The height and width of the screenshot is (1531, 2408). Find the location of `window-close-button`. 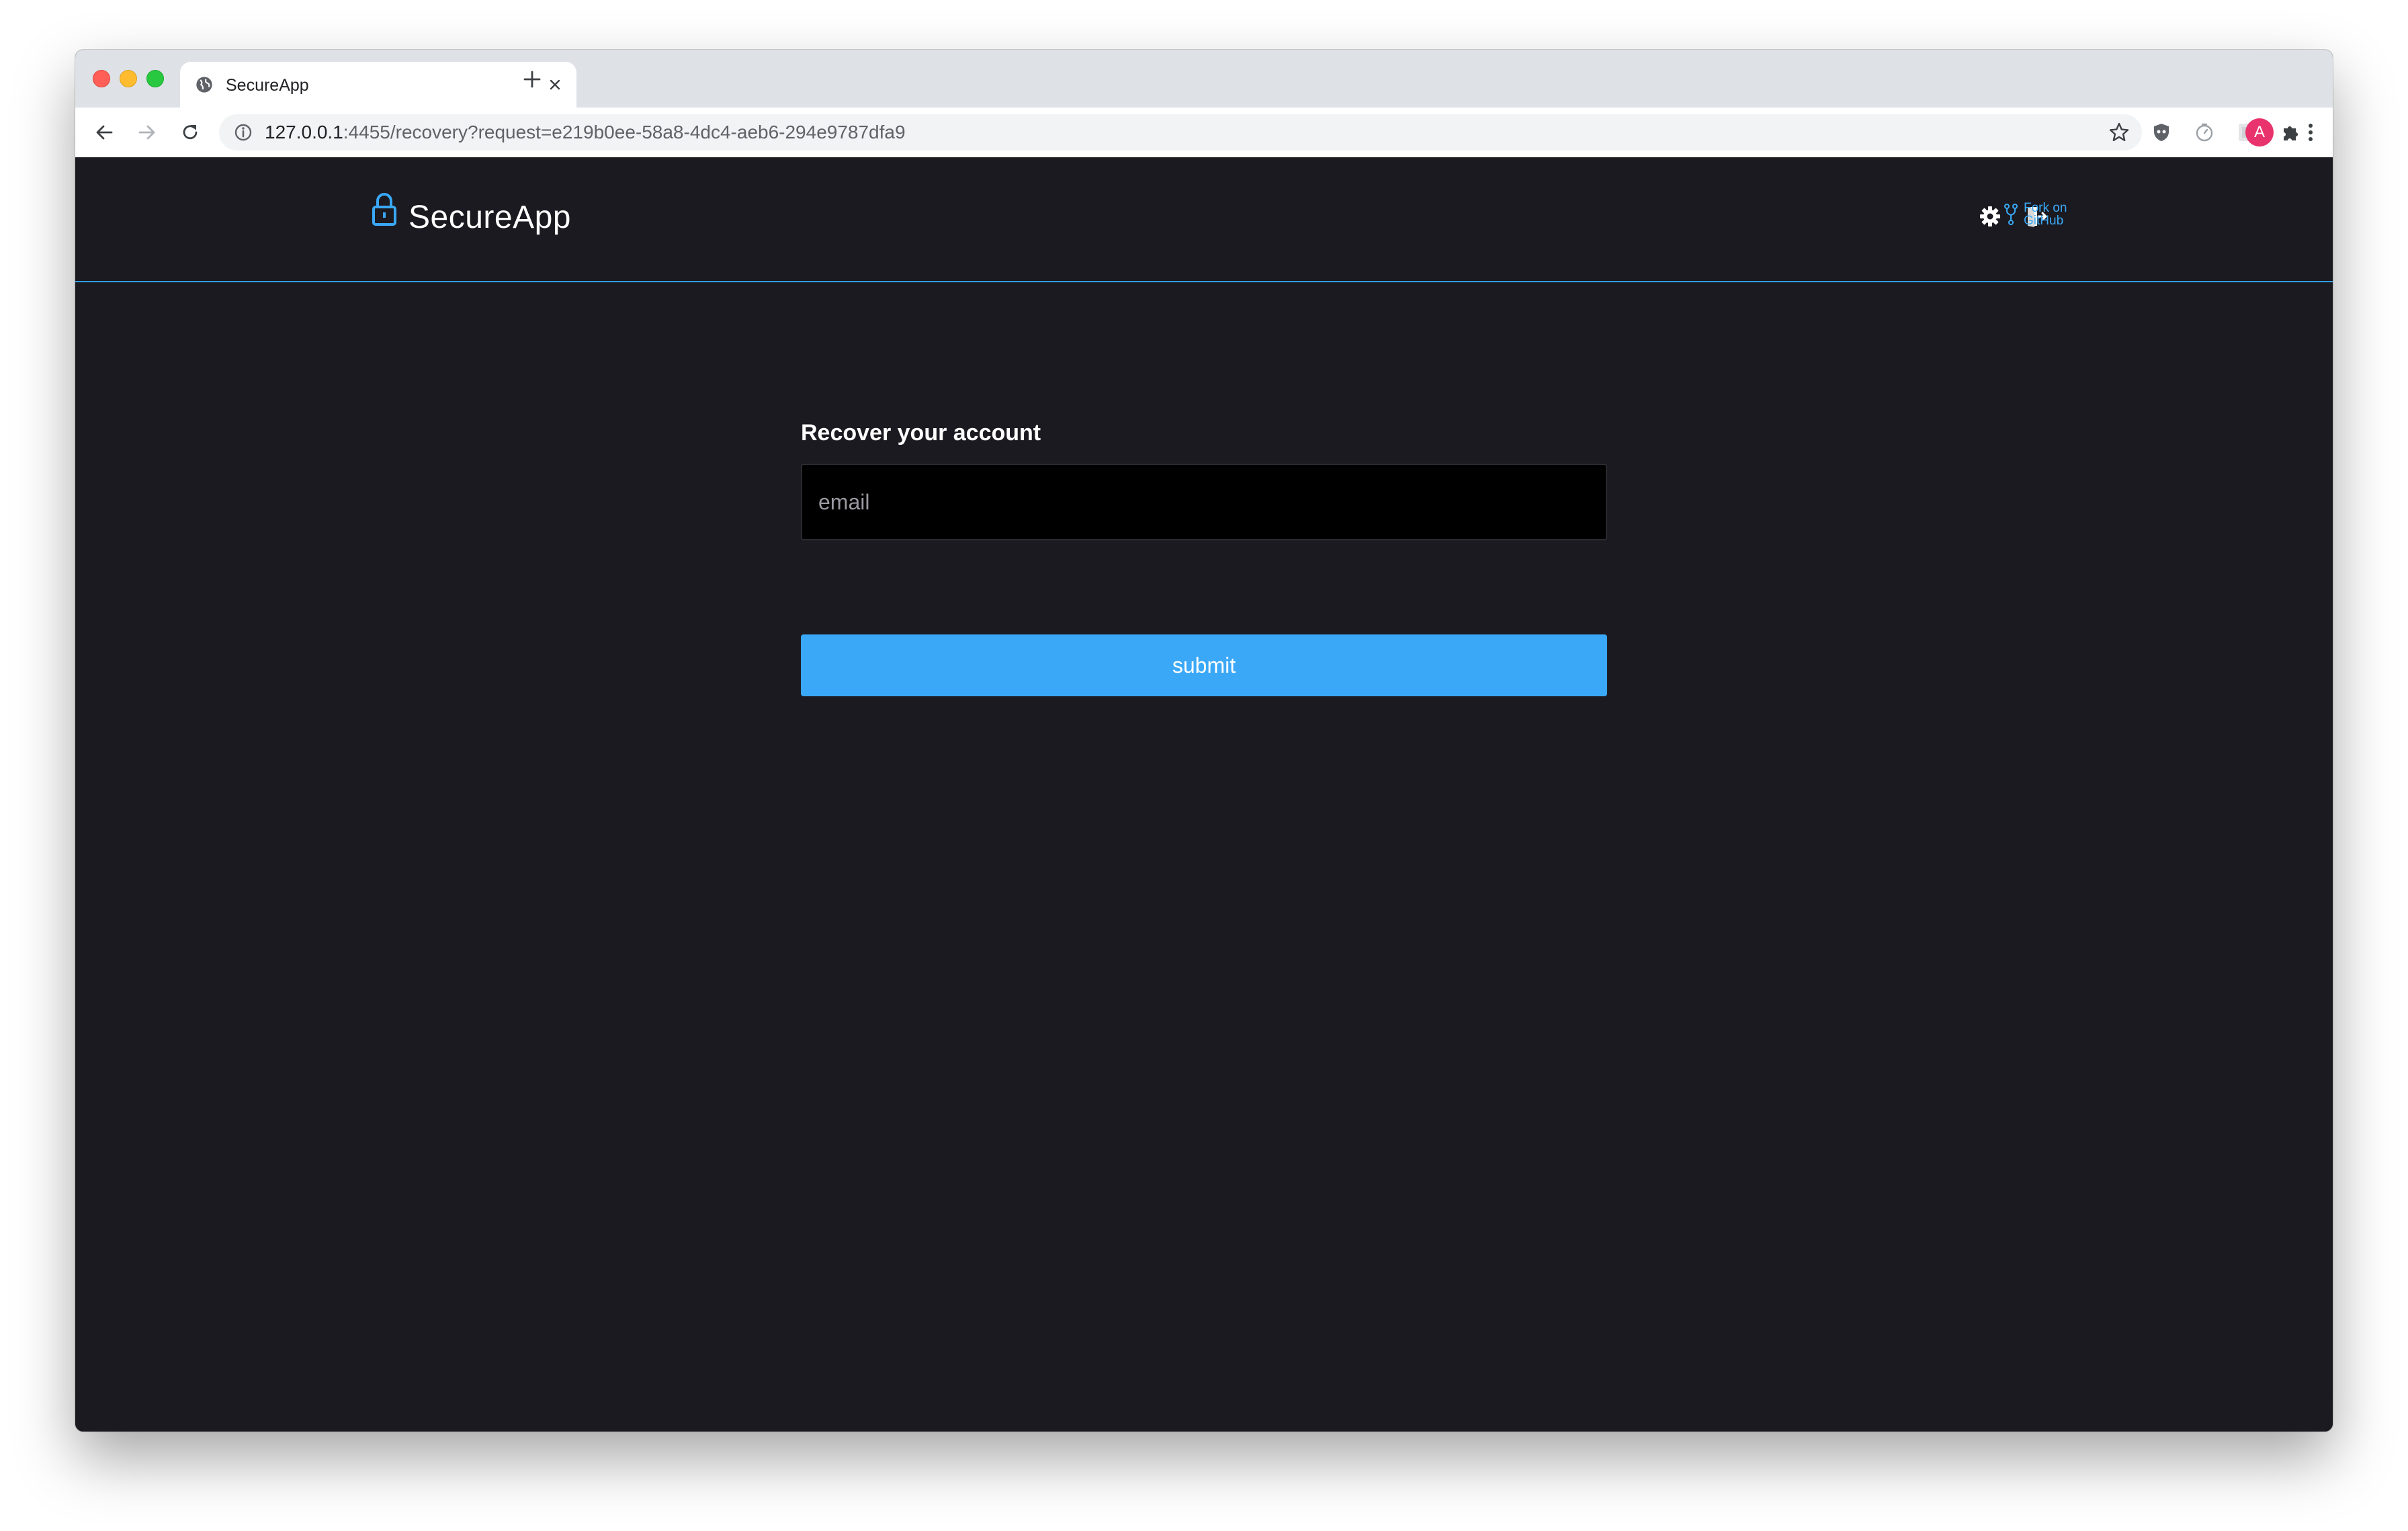

window-close-button is located at coordinates (101, 78).